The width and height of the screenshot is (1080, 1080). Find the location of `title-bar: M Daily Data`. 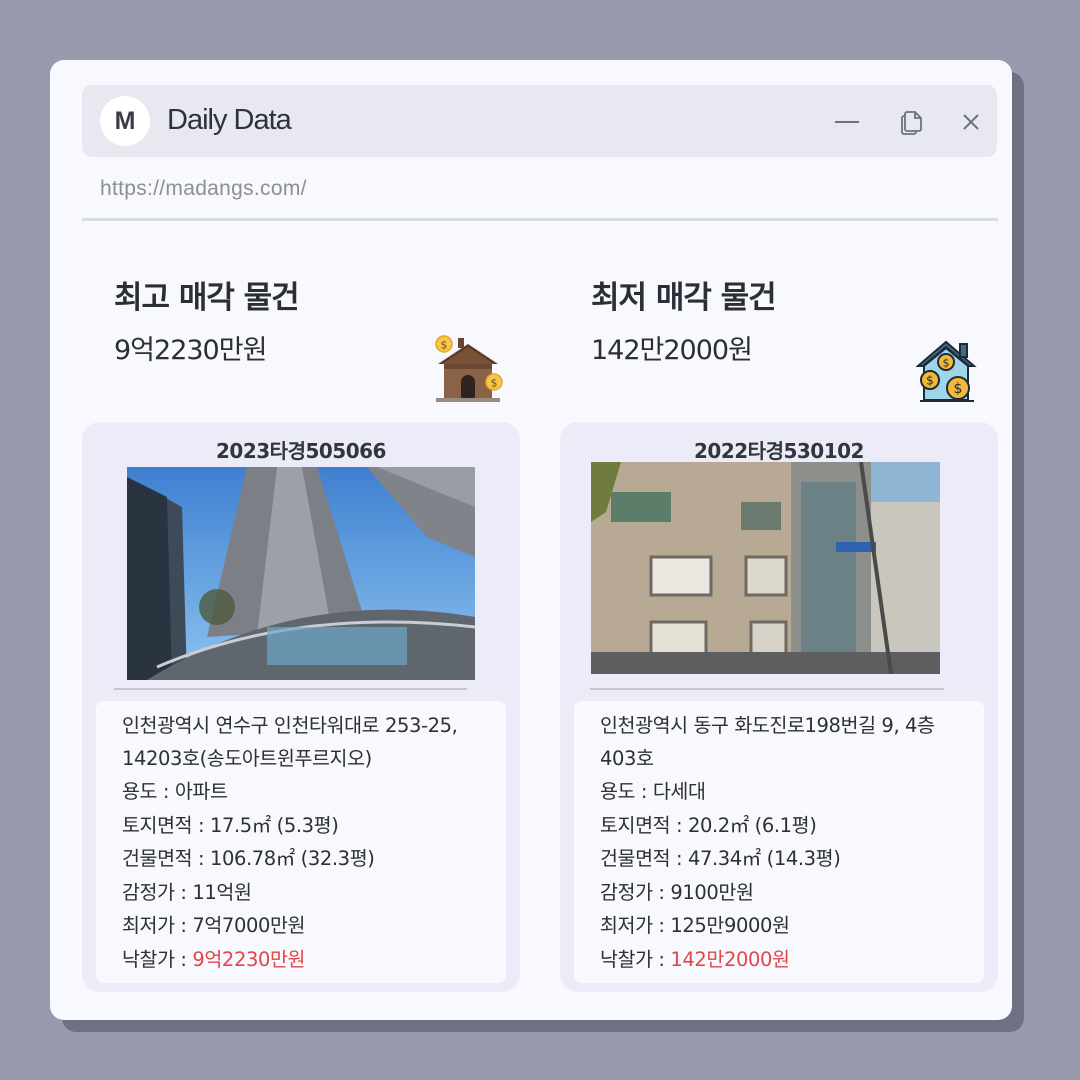

title-bar: M Daily Data is located at coordinates (539, 121).